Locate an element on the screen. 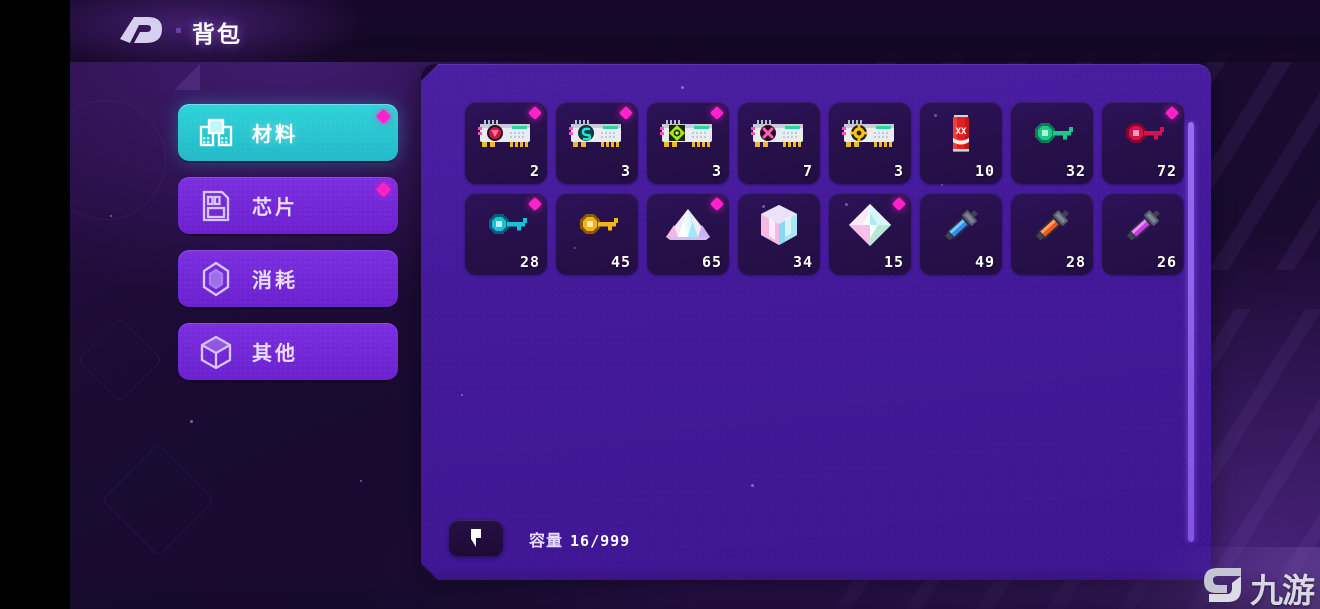 The image size is (1320, 609). soda-can-icon: XX is located at coordinates (961, 134).